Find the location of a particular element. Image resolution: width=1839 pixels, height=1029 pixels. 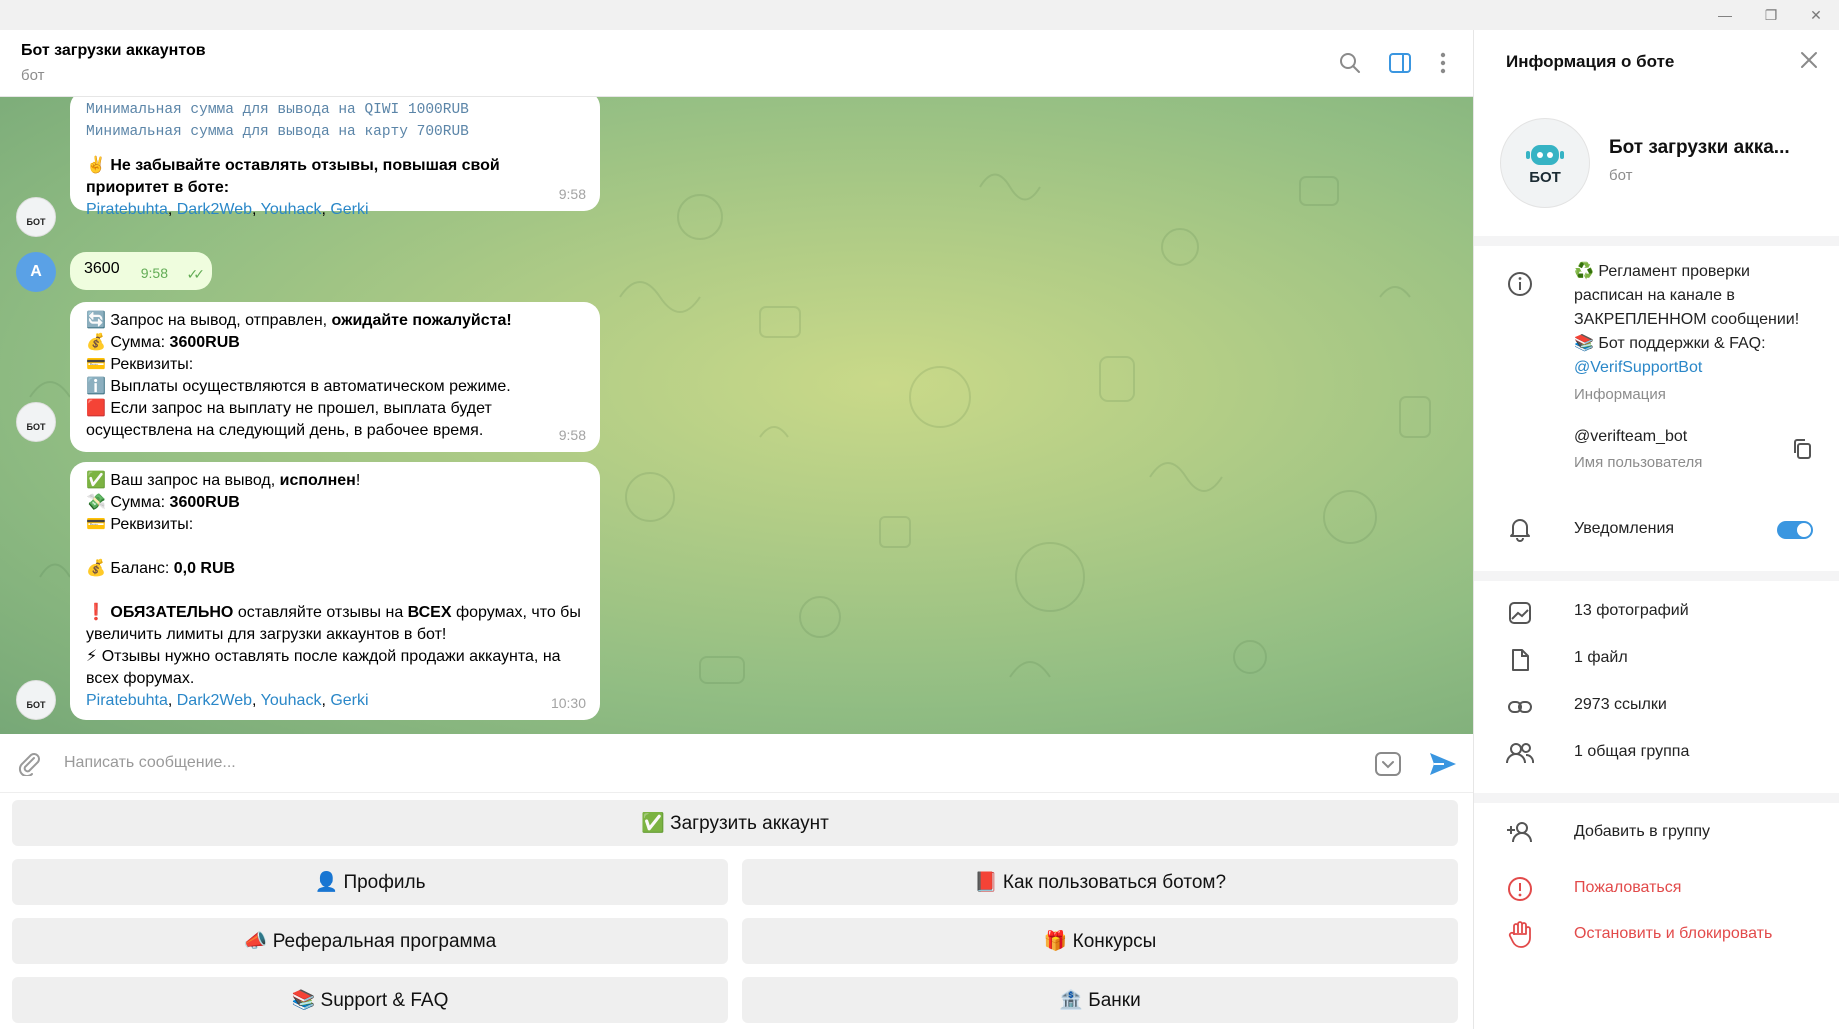

files-count: 1 файл is located at coordinates (1601, 658).